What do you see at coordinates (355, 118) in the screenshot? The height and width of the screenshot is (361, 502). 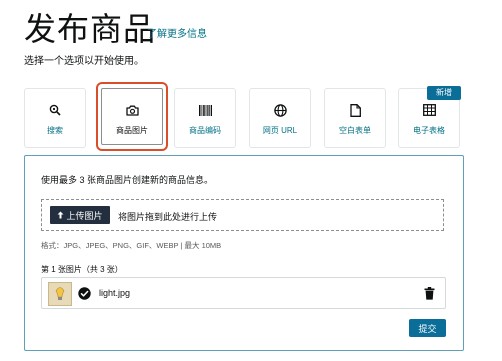 I see `option-blank-form: 空白表单` at bounding box center [355, 118].